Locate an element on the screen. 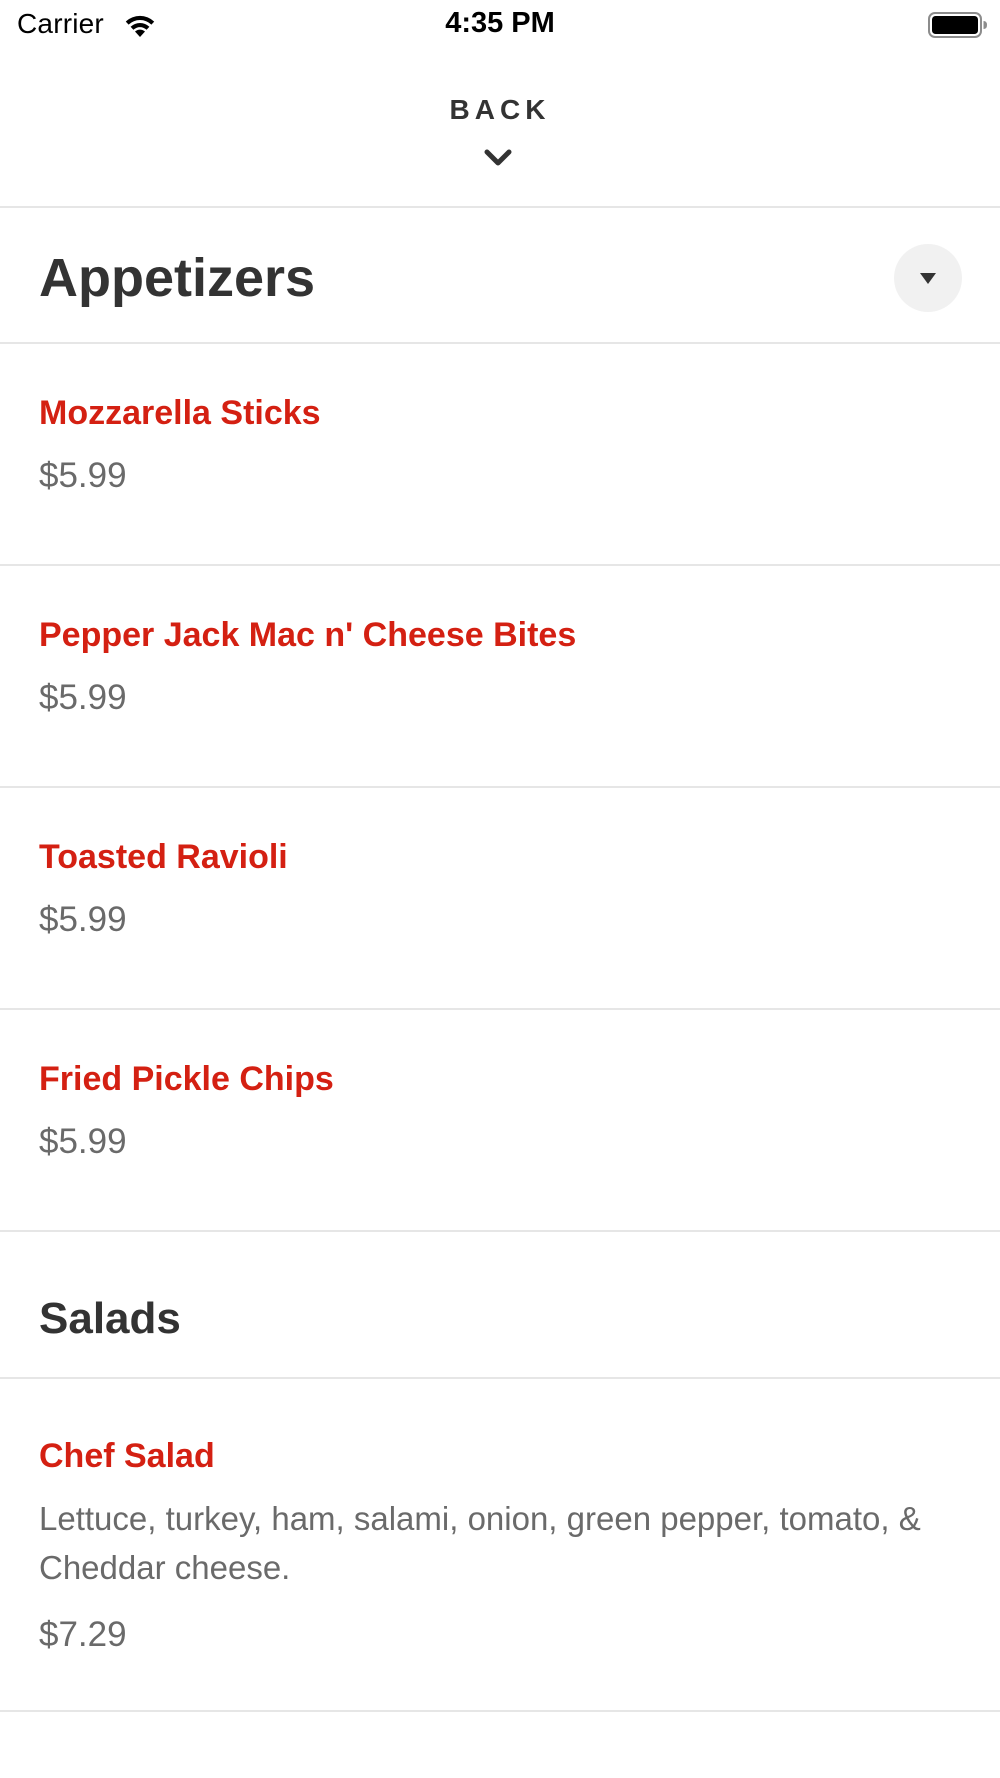 The image size is (1000, 1778). menu-item: Pepper Jack Mac n' Cheese Bites $5.99 is located at coordinates (500, 677).